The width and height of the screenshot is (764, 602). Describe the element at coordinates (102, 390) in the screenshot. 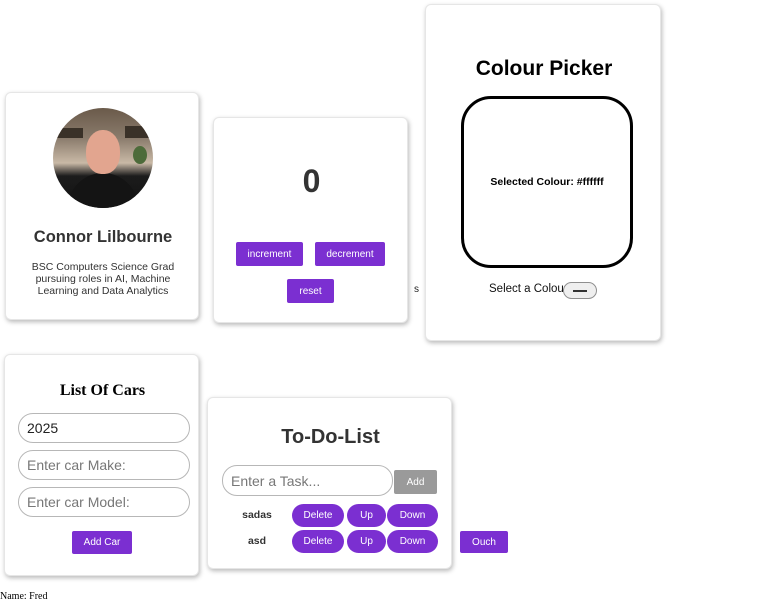

I see `cars-title: List Of Cars` at that location.